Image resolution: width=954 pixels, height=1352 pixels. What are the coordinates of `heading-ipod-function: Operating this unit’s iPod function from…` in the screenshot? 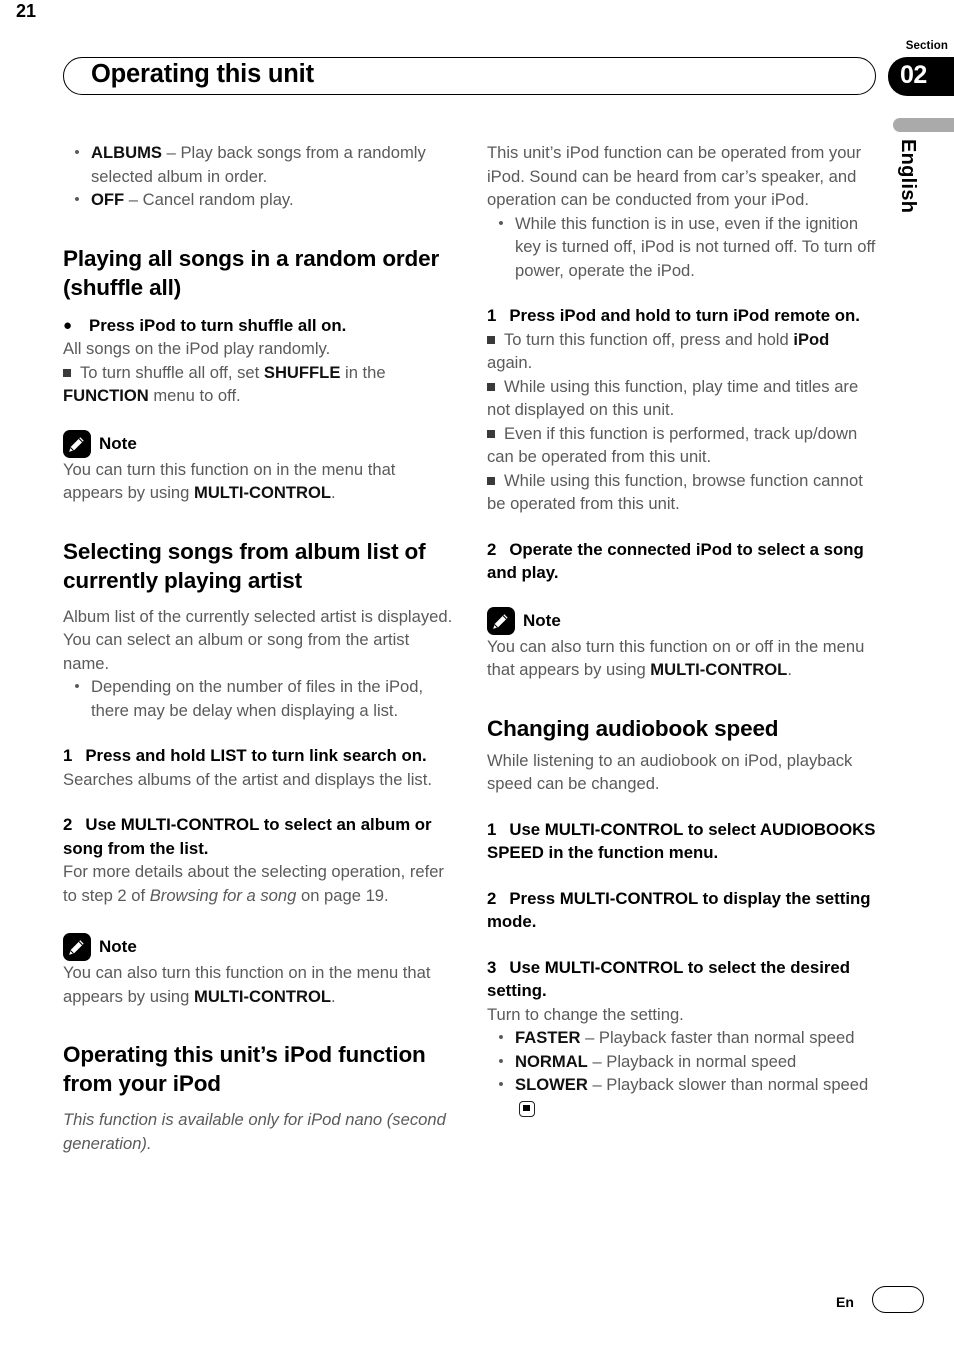 It's located at (244, 1069).